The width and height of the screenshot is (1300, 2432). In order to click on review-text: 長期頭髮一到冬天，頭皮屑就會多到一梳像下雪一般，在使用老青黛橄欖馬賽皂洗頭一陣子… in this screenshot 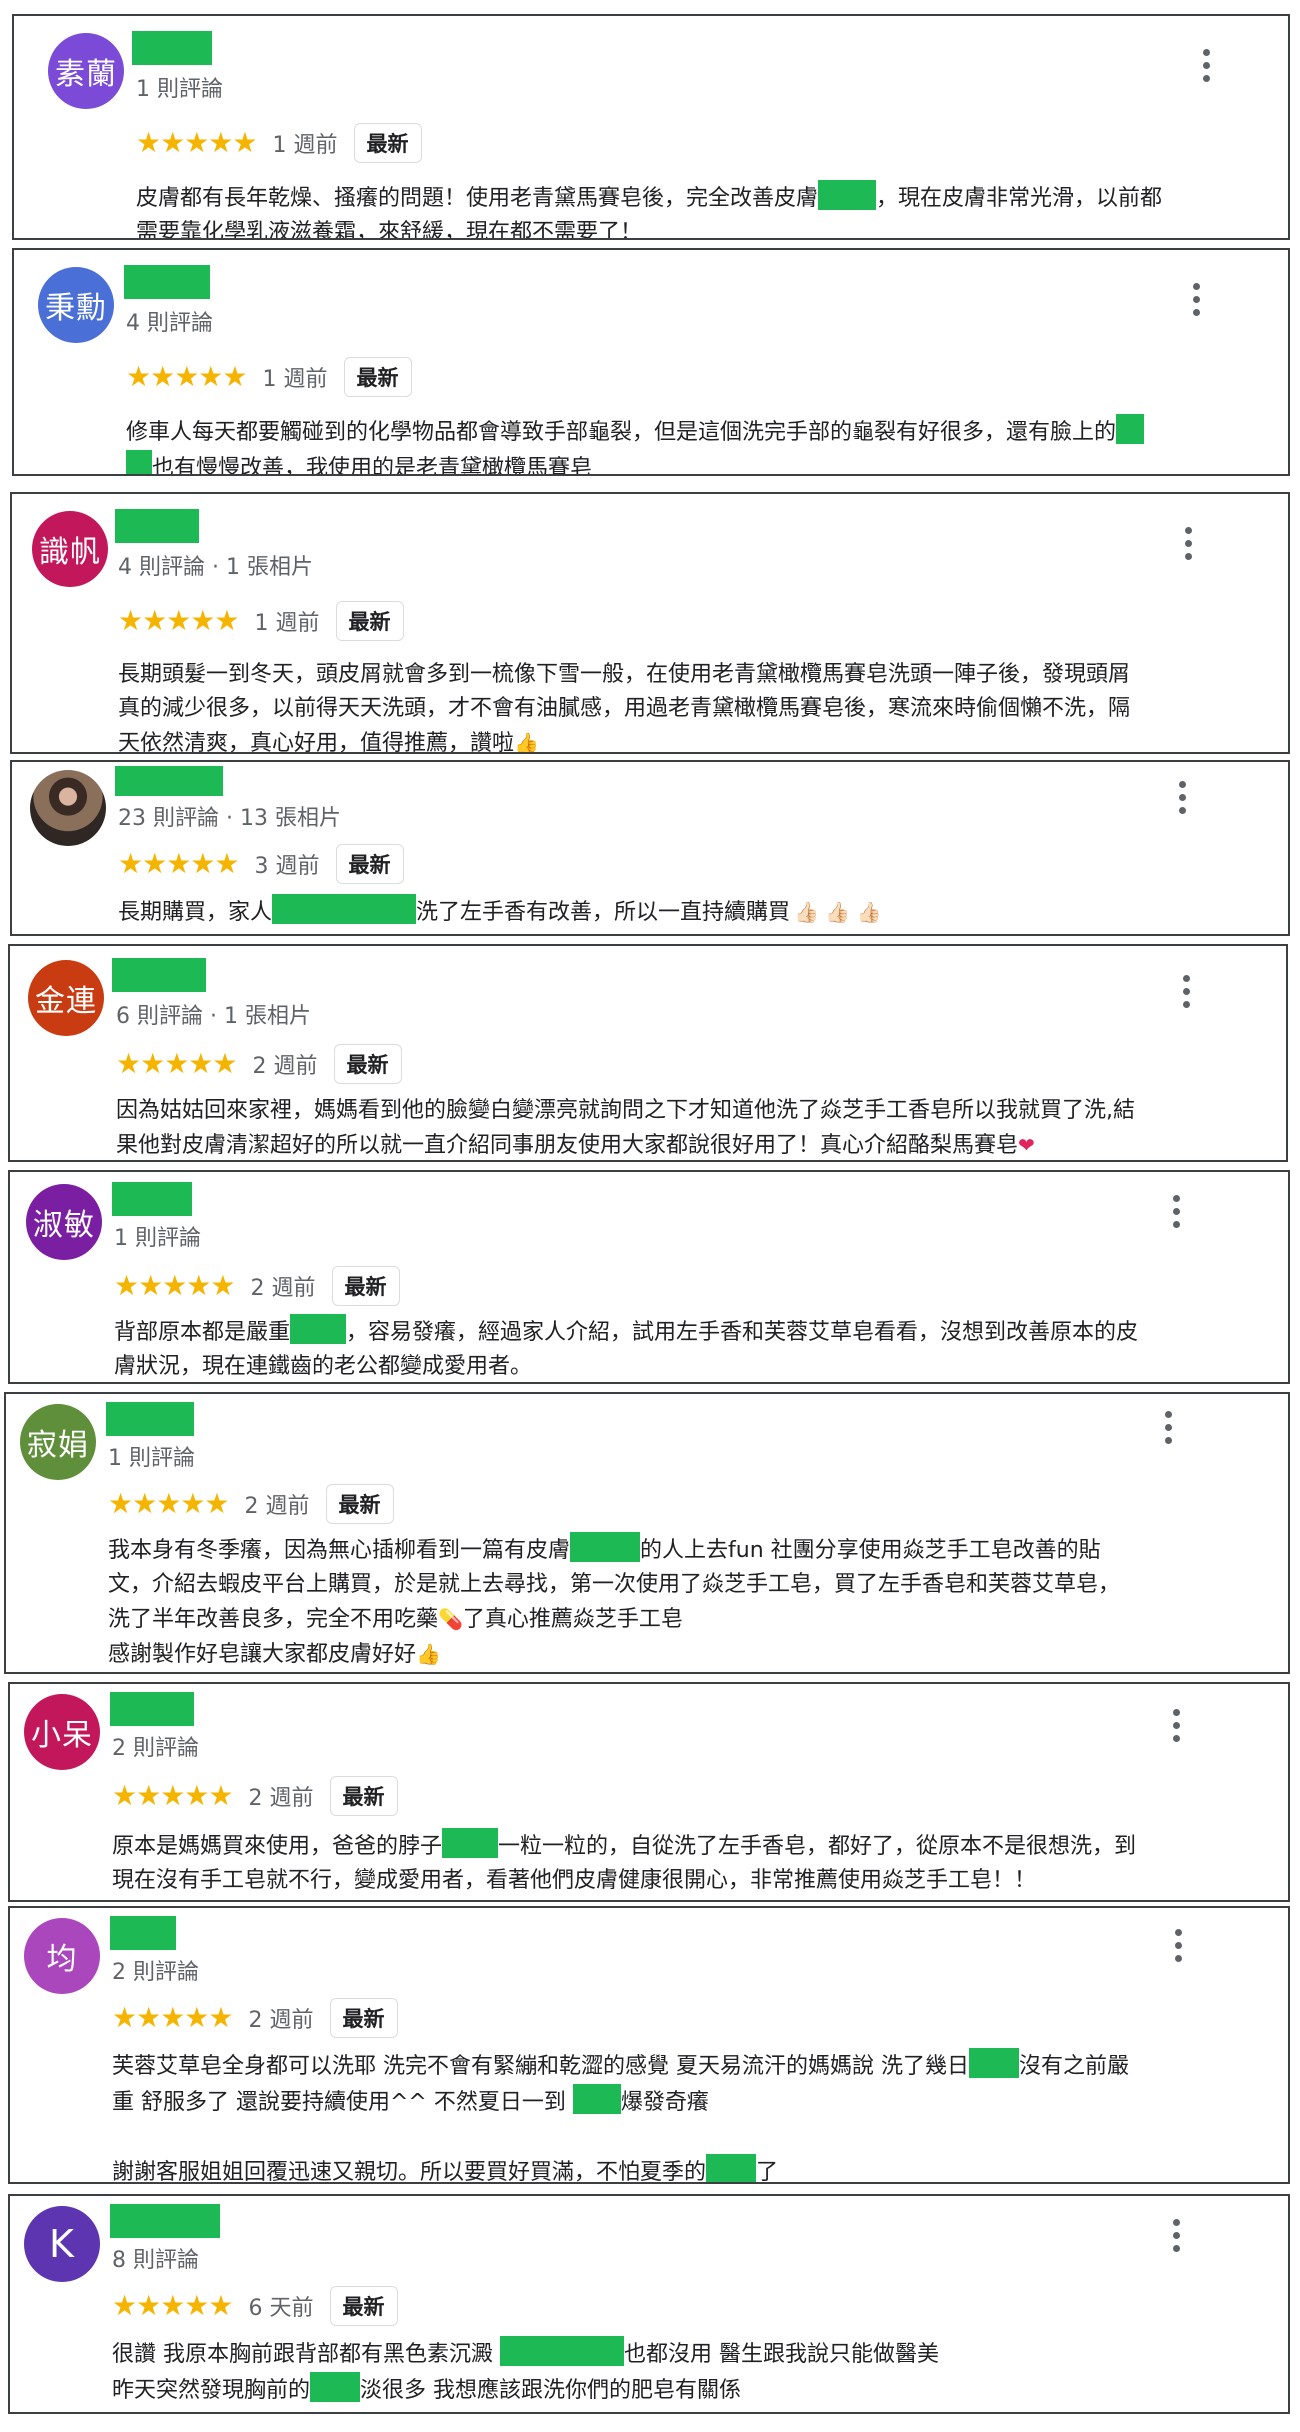, I will do `click(624, 708)`.